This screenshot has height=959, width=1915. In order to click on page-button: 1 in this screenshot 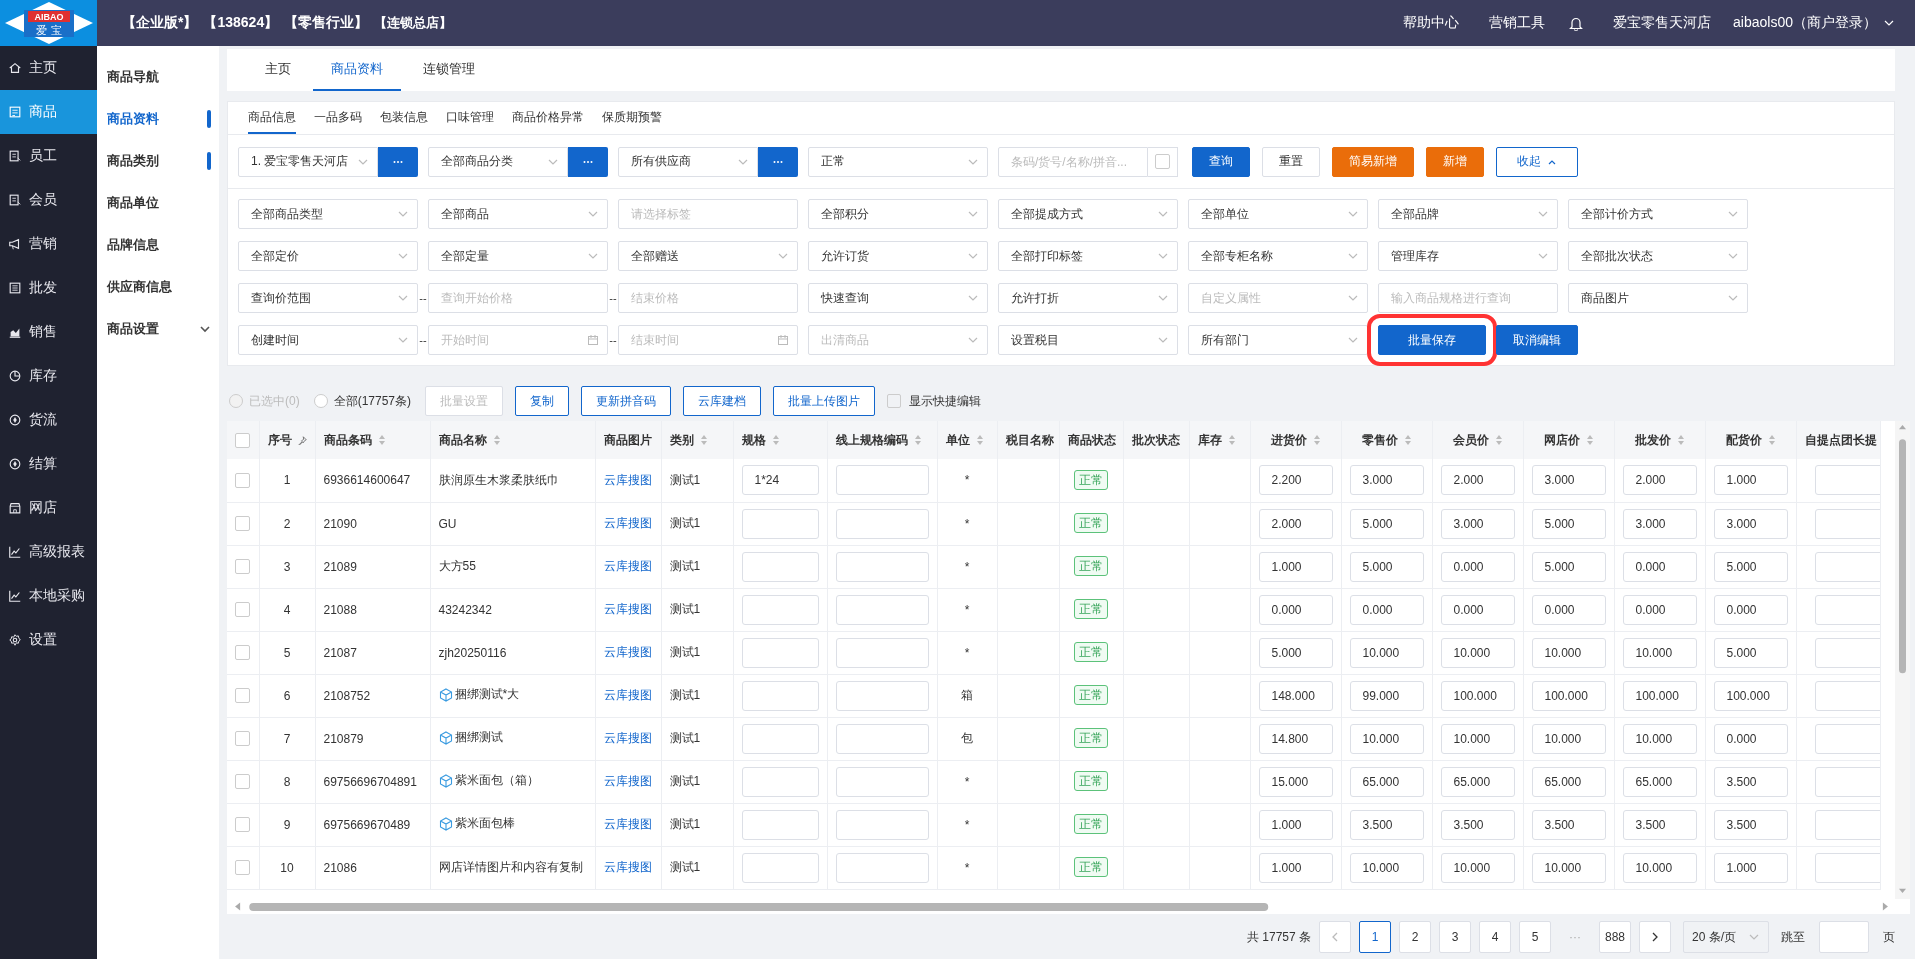, I will do `click(1375, 937)`.